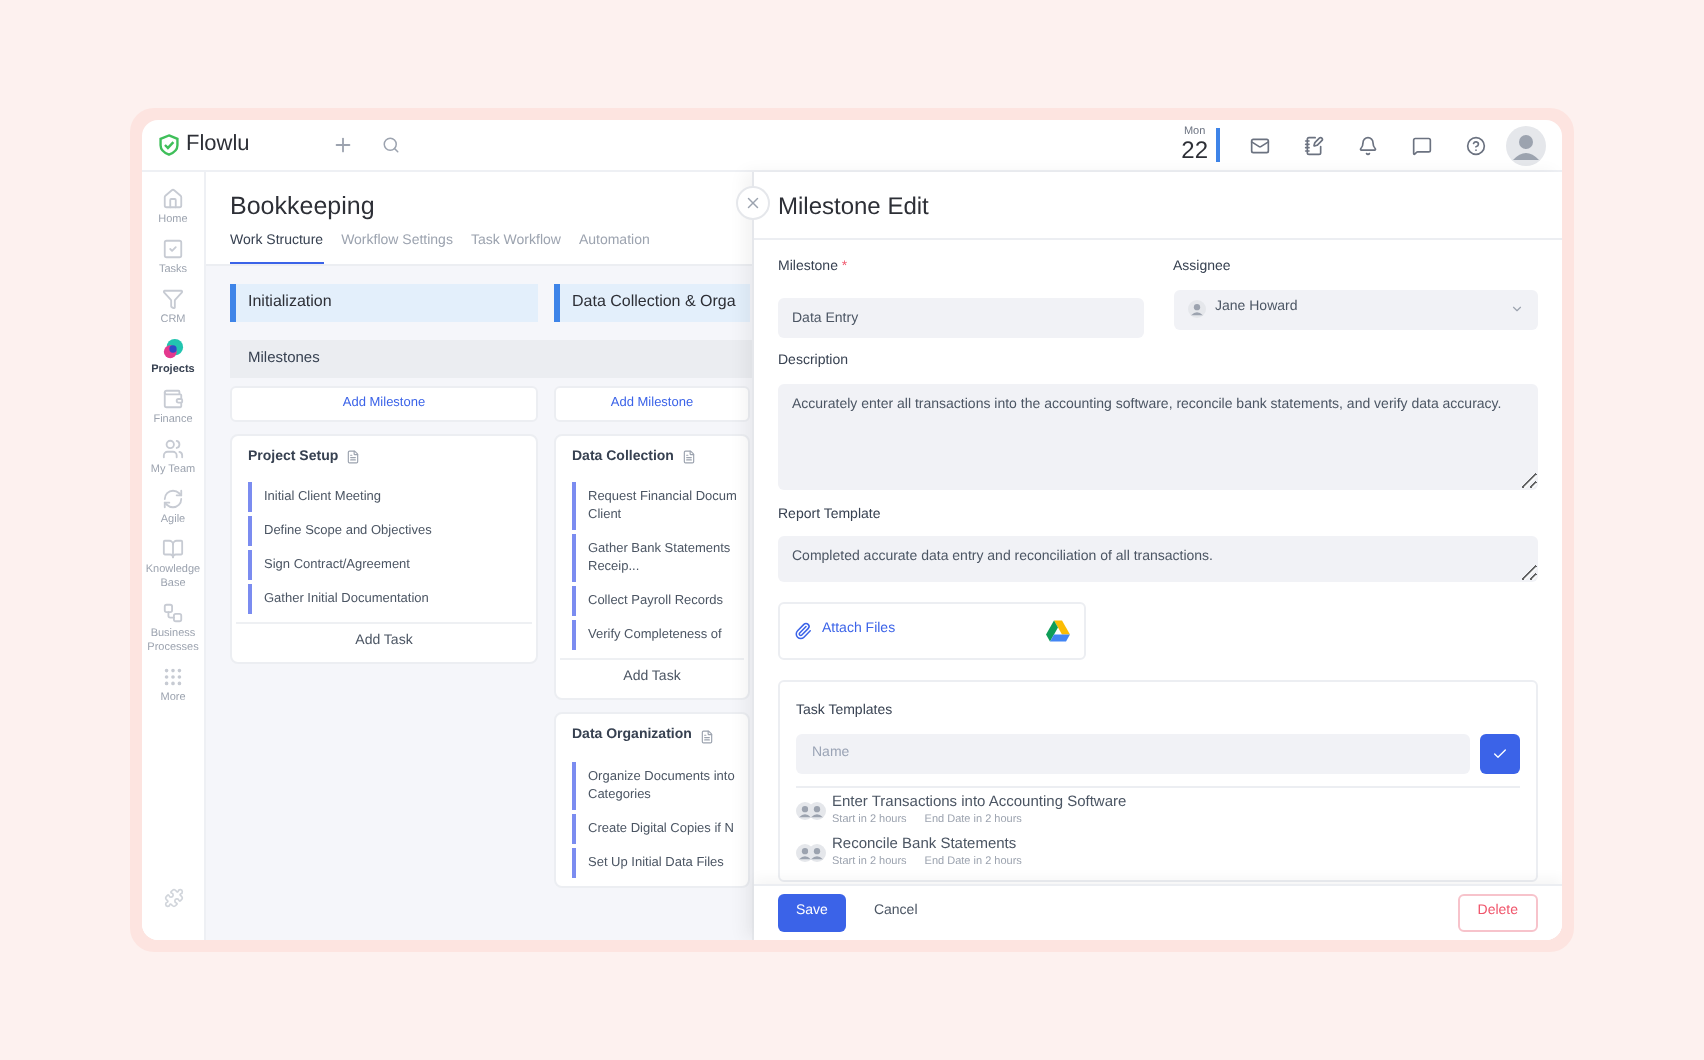 This screenshot has height=1060, width=1704. What do you see at coordinates (1526, 145) in the screenshot?
I see `user-avatar` at bounding box center [1526, 145].